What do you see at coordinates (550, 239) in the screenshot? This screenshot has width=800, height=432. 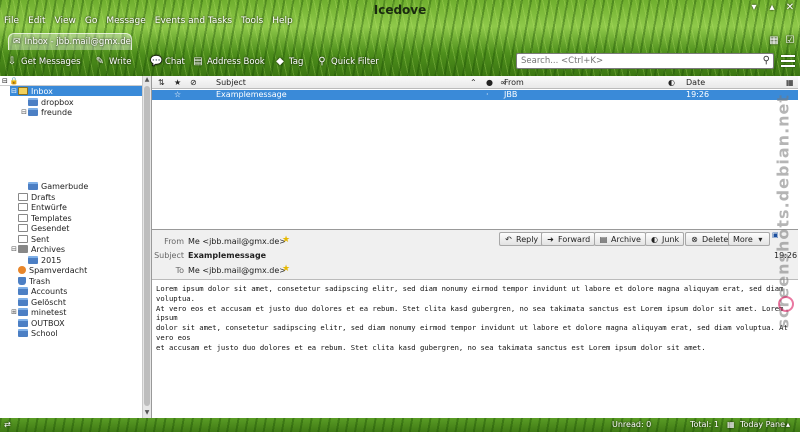 I see `forward-icon: ➜` at bounding box center [550, 239].